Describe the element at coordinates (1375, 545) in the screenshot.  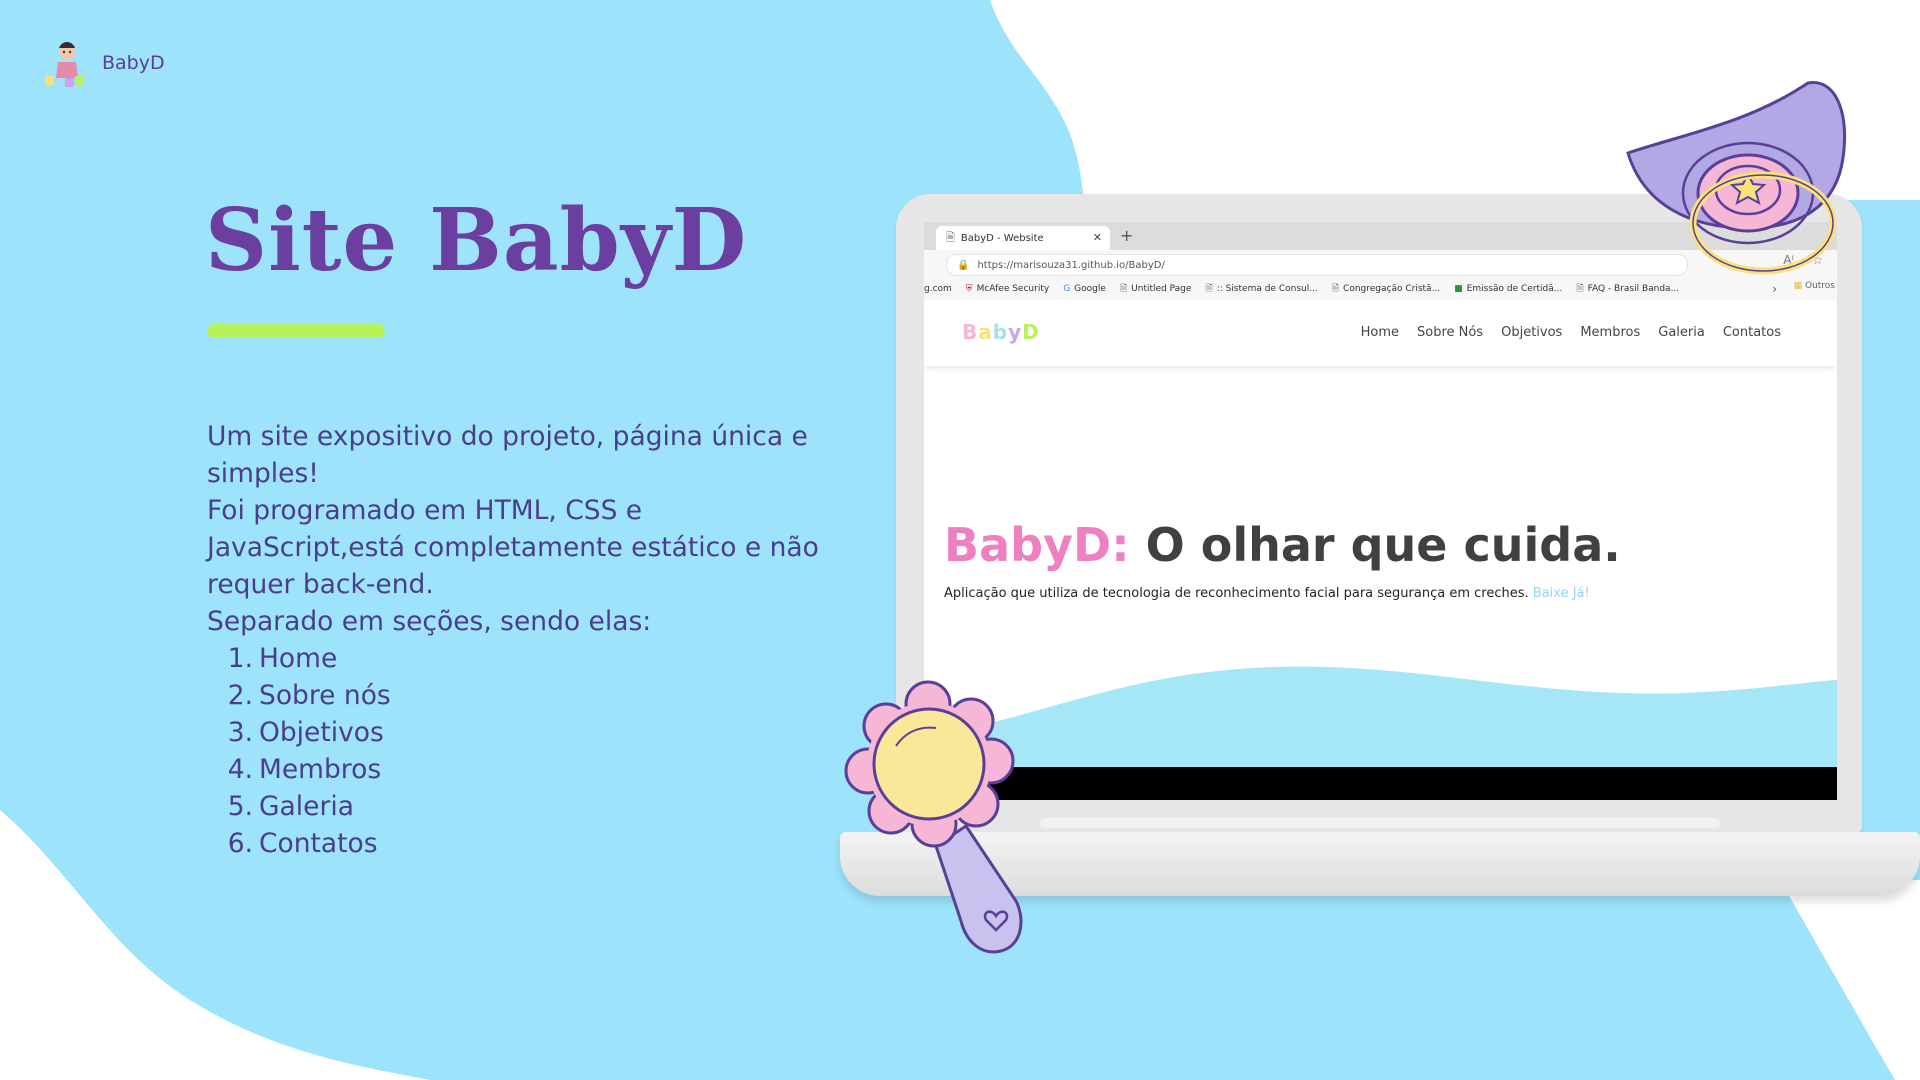
I see `hero-tagline: O olhar que cuida.` at that location.